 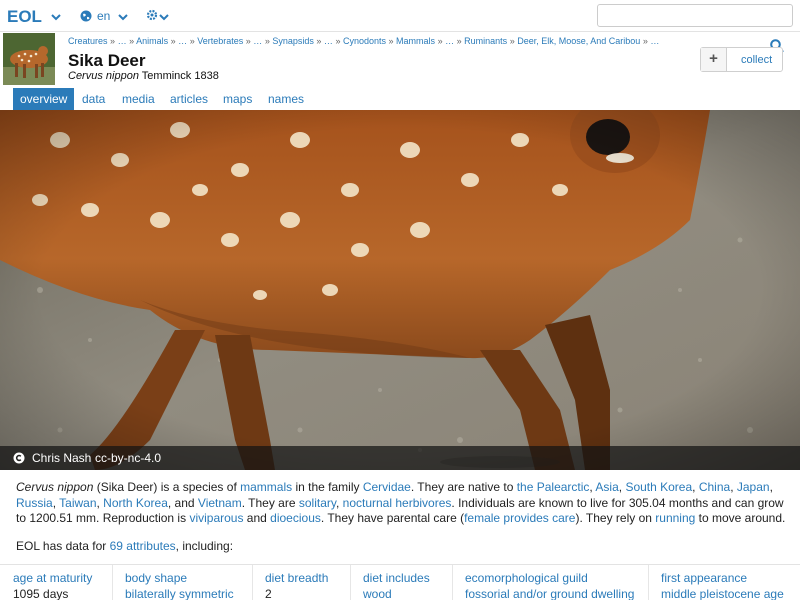 What do you see at coordinates (415, 41) in the screenshot?
I see `breadcrumb-item: Mammals` at bounding box center [415, 41].